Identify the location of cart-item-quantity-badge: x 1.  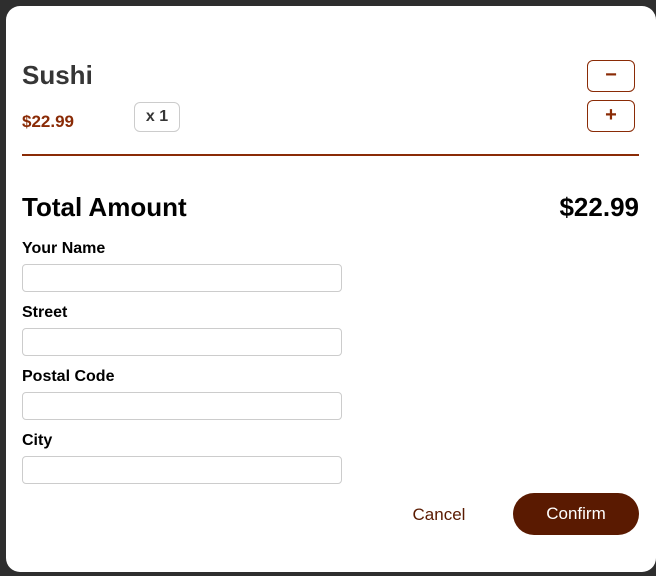
(157, 117).